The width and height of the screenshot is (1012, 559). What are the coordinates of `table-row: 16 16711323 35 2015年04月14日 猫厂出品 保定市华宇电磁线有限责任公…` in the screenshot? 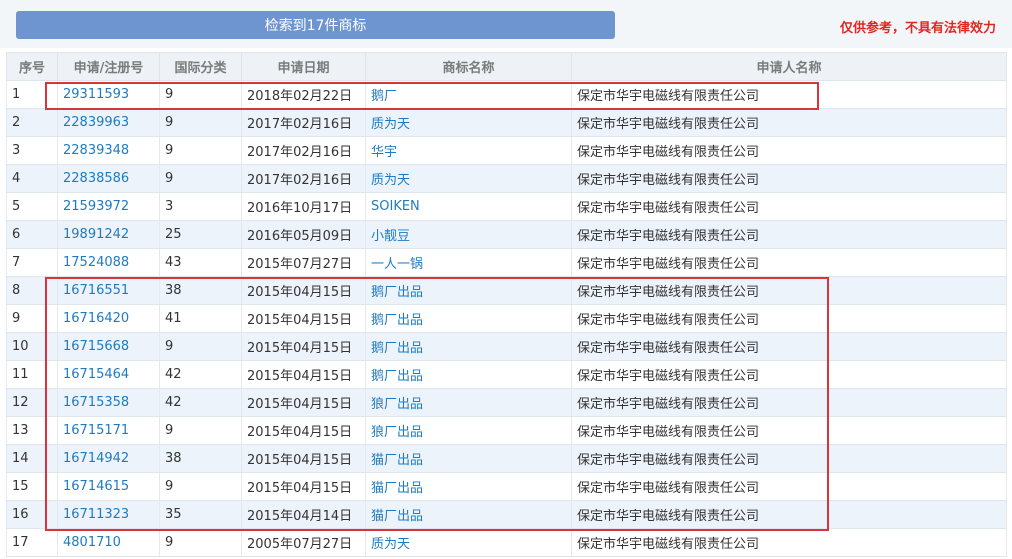 It's located at (506, 514).